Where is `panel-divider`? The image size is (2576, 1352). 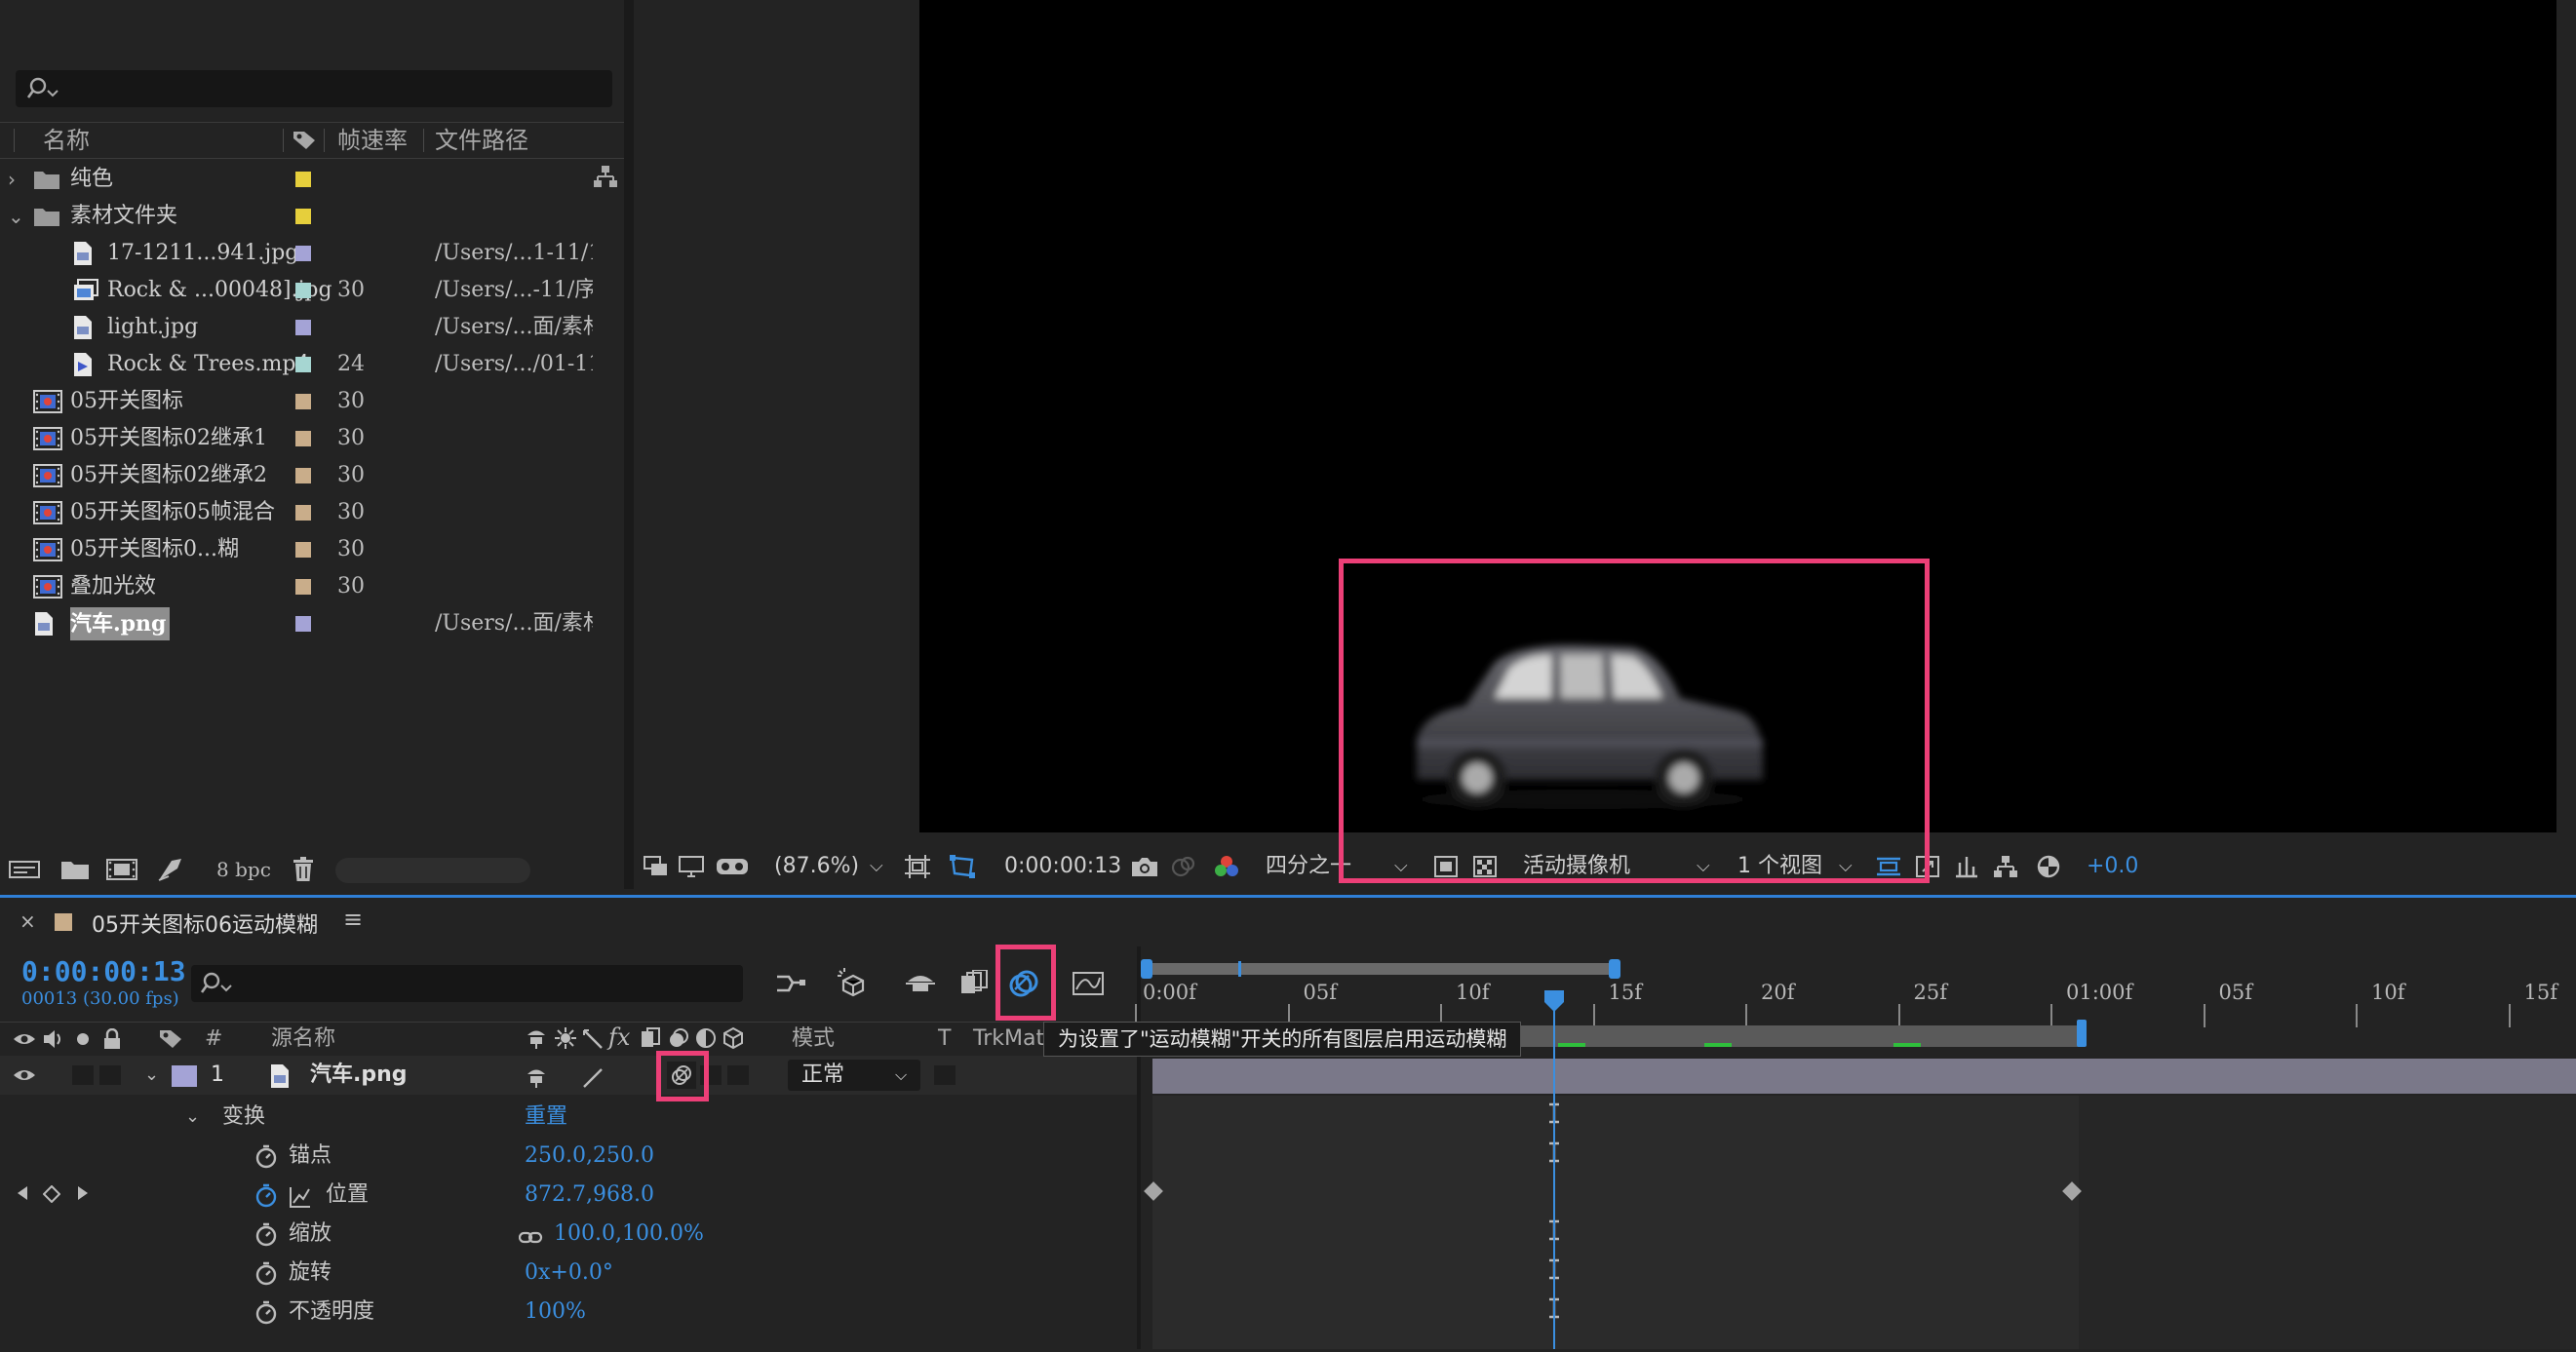
panel-divider is located at coordinates (629, 444).